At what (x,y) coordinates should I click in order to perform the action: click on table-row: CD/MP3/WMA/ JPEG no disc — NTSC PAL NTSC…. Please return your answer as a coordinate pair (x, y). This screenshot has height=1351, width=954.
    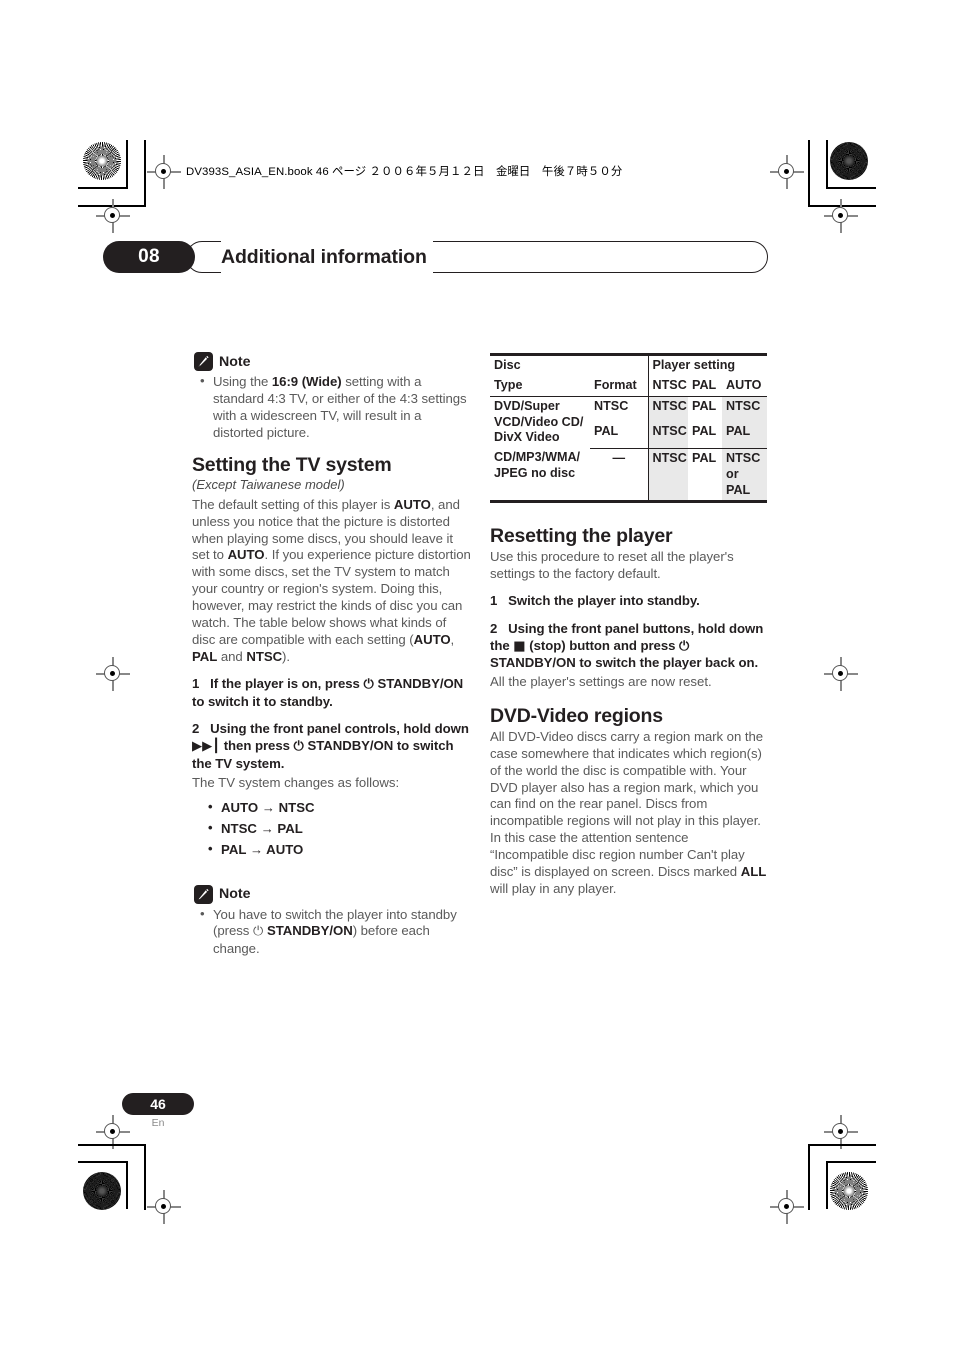
    Looking at the image, I should click on (629, 476).